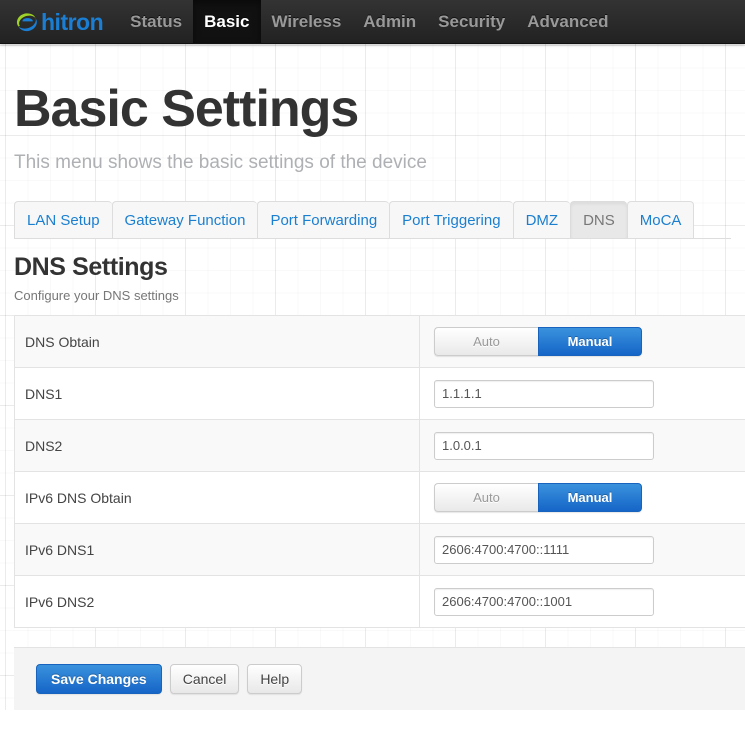 This screenshot has height=746, width=745. I want to click on dns2-input, so click(544, 445).